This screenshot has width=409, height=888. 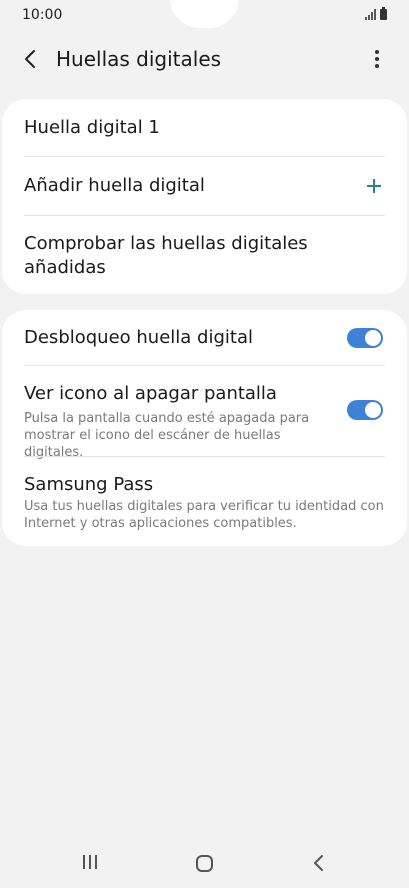 I want to click on home-icon, so click(x=204, y=863).